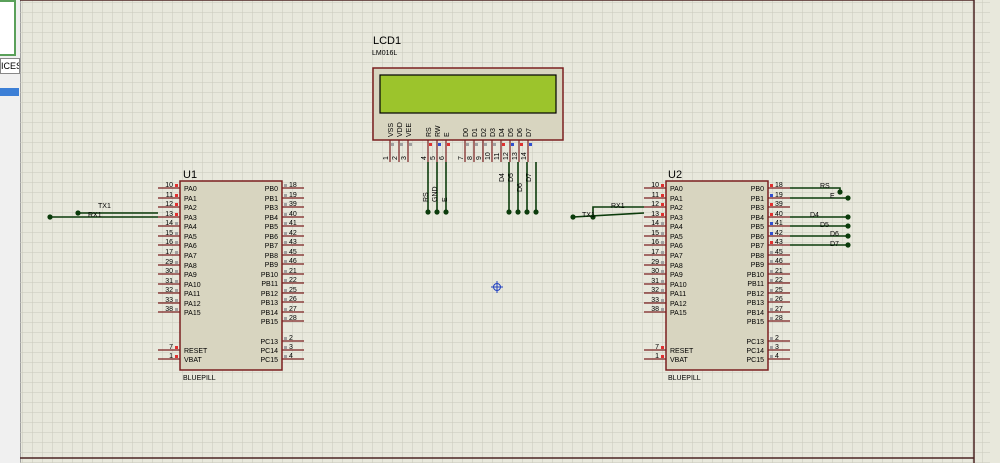 The width and height of the screenshot is (1000, 463). Describe the element at coordinates (468, 94) in the screenshot. I see `lcd-screen` at that location.